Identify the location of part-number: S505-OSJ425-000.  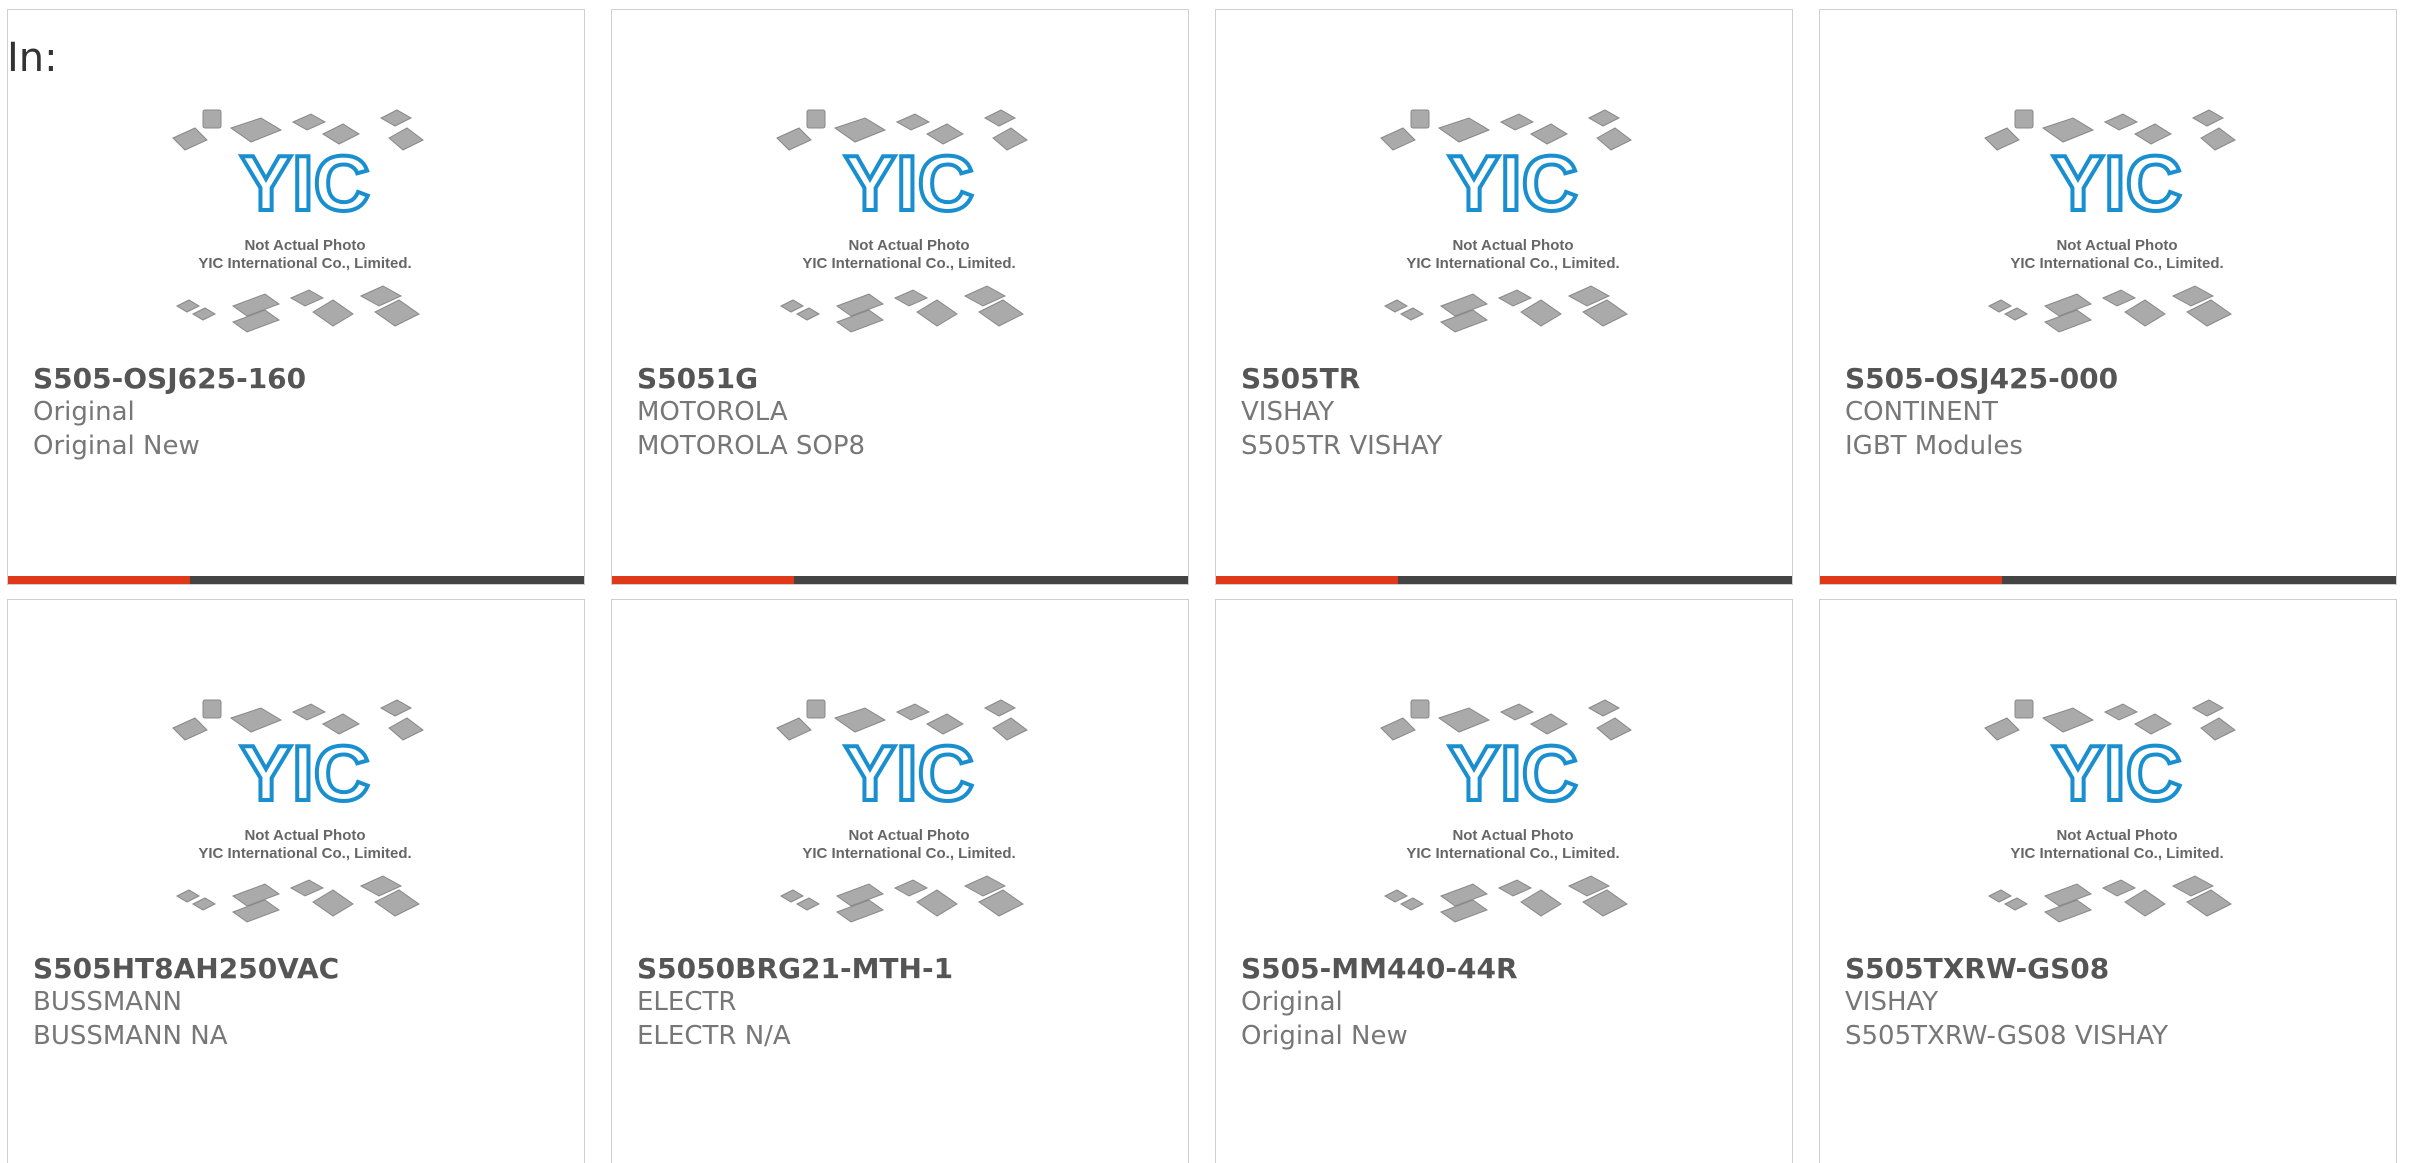
(1981, 378).